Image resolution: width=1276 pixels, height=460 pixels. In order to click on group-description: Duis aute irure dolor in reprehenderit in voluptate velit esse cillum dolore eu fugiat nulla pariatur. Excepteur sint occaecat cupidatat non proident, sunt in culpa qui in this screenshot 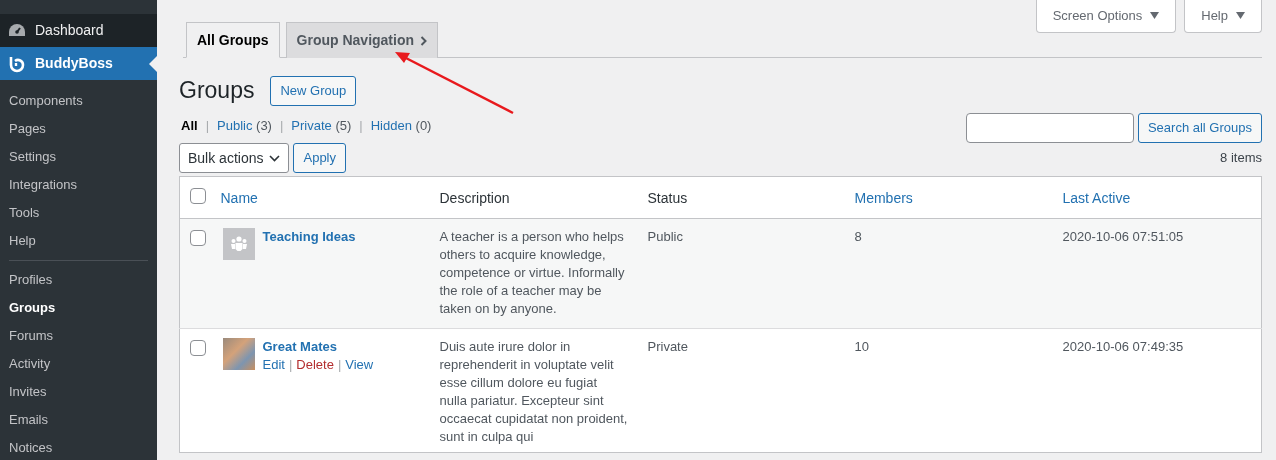, I will do `click(533, 390)`.